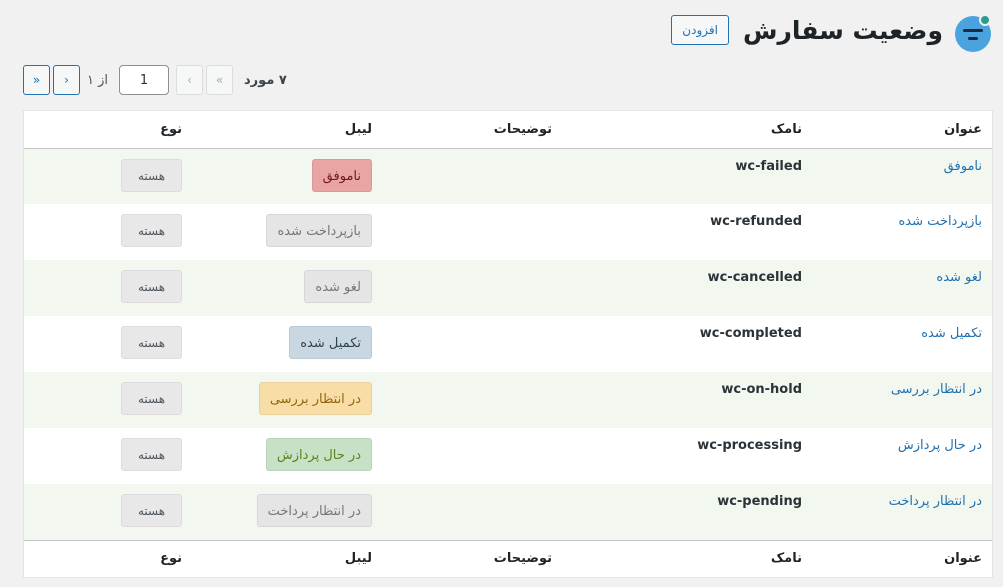  What do you see at coordinates (318, 454) in the screenshot?
I see `status-label-badge: در حال پردازش` at bounding box center [318, 454].